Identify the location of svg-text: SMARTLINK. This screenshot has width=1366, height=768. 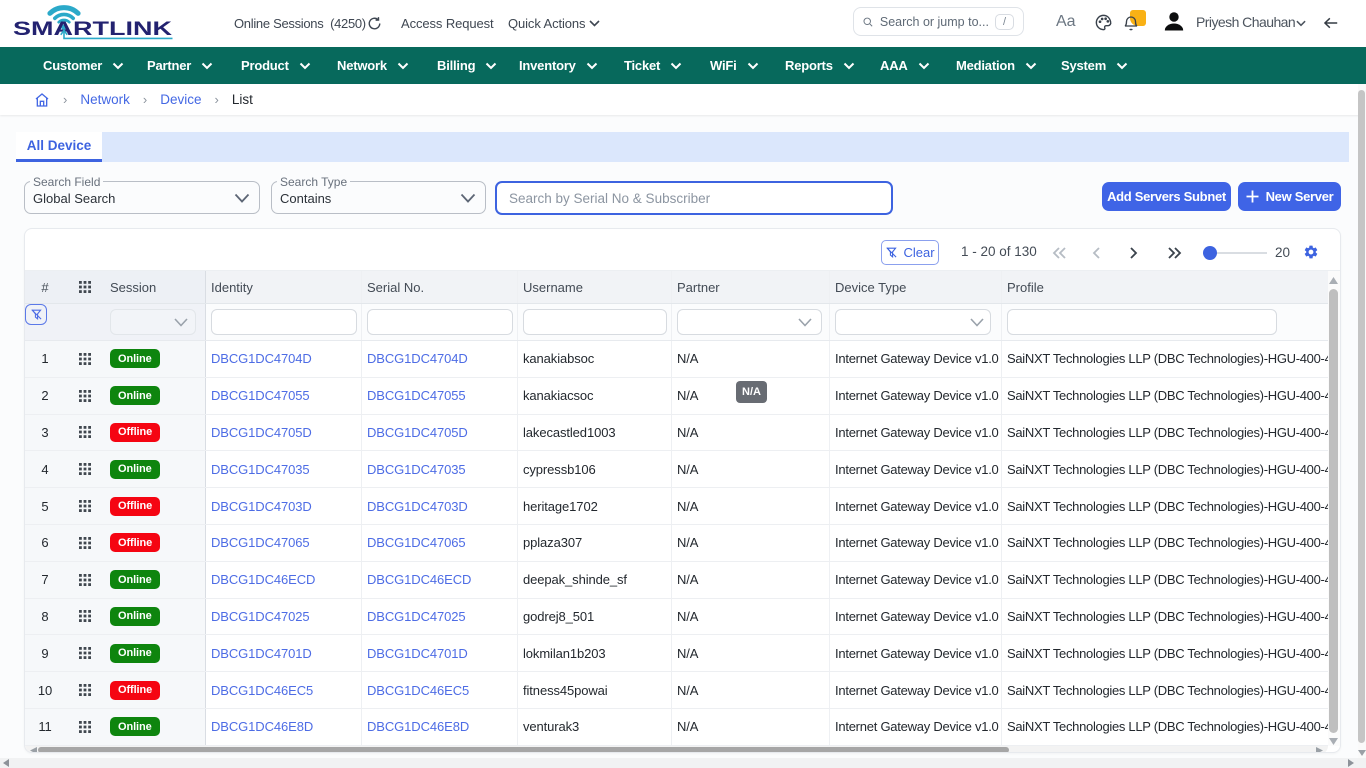
(92, 29).